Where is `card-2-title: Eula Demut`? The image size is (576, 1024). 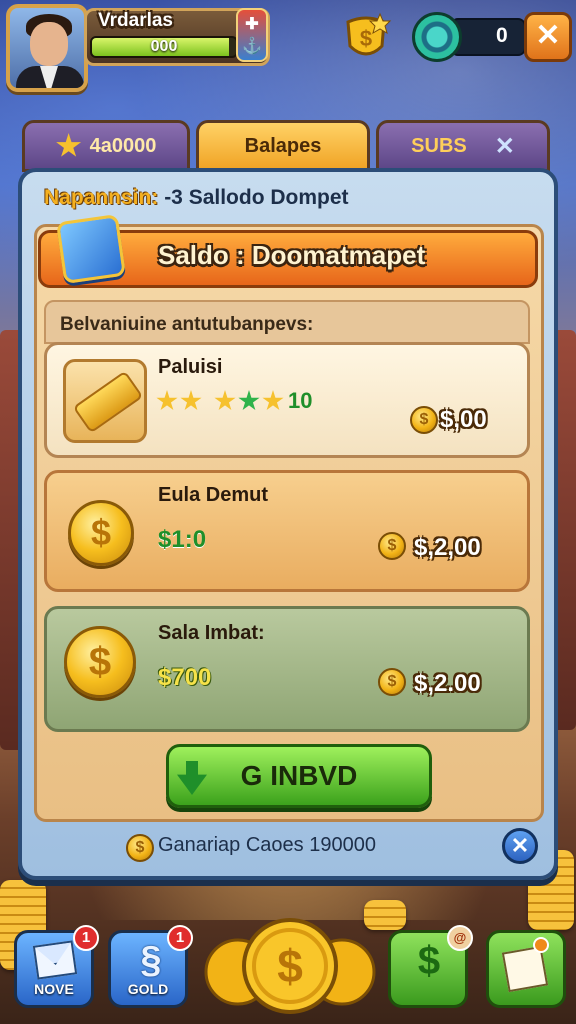
card-2-title: Eula Demut is located at coordinates (213, 495).